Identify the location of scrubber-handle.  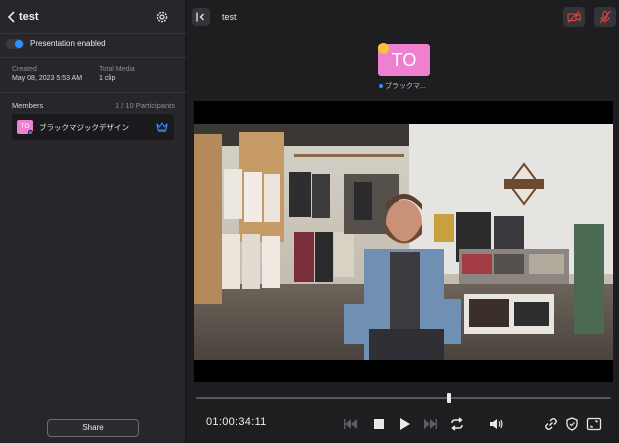
(449, 398).